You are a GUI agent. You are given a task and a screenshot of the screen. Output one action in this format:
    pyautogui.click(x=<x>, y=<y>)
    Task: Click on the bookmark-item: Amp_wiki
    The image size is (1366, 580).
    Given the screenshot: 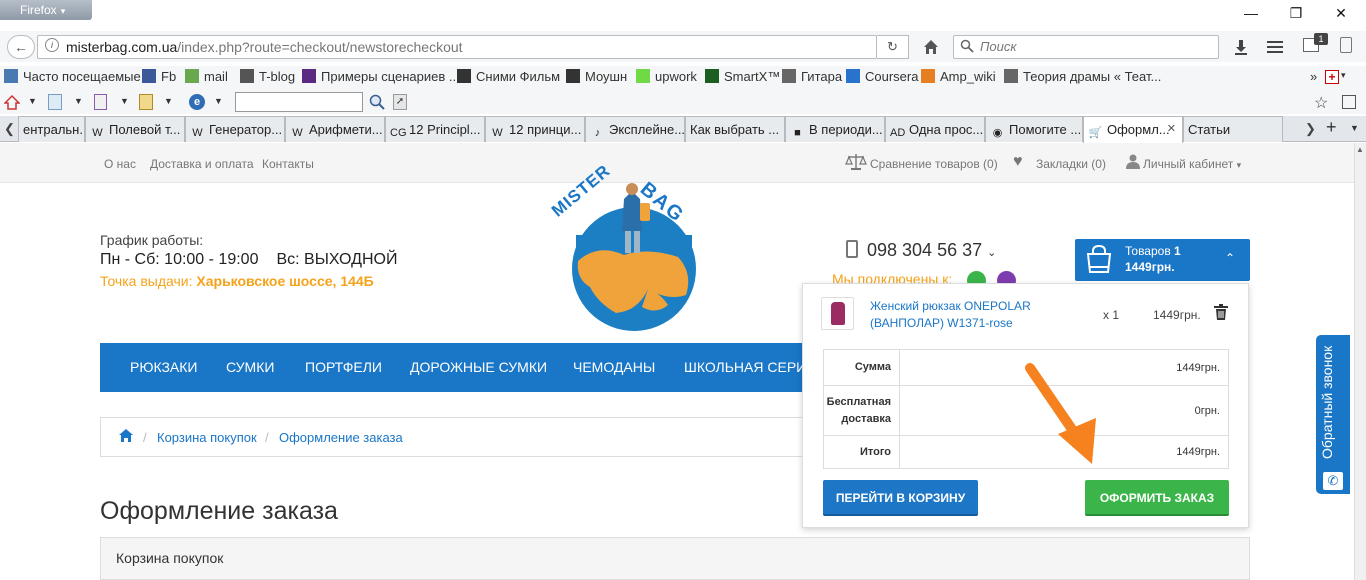 What is the action you would take?
    pyautogui.click(x=958, y=76)
    